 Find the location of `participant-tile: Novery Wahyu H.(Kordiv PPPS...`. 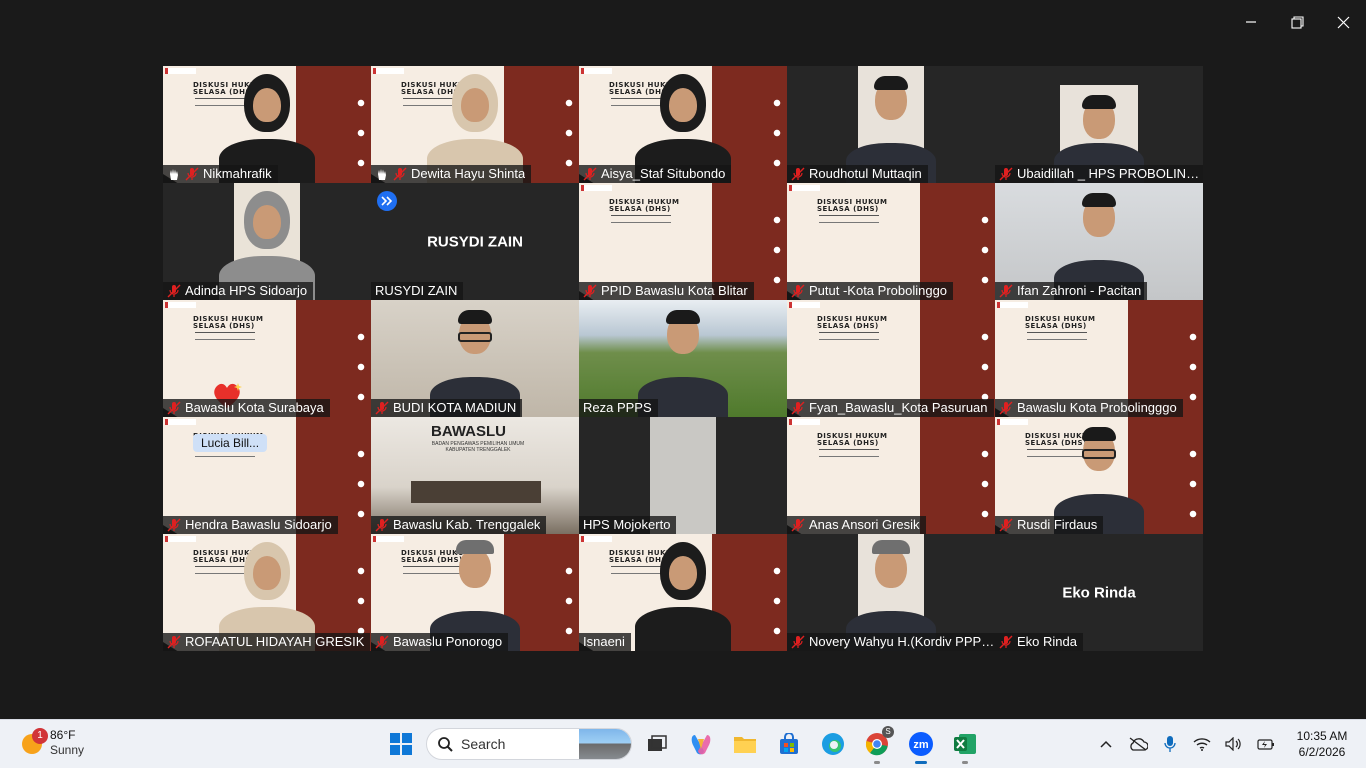

participant-tile: Novery Wahyu H.(Kordiv PPPS... is located at coordinates (891, 592).